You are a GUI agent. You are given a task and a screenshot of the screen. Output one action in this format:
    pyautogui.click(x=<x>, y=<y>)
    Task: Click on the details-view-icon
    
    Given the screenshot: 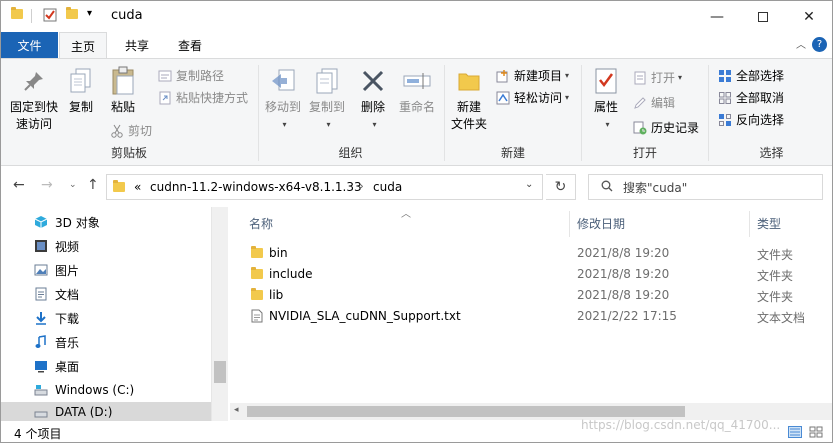 What is the action you would take?
    pyautogui.click(x=795, y=433)
    